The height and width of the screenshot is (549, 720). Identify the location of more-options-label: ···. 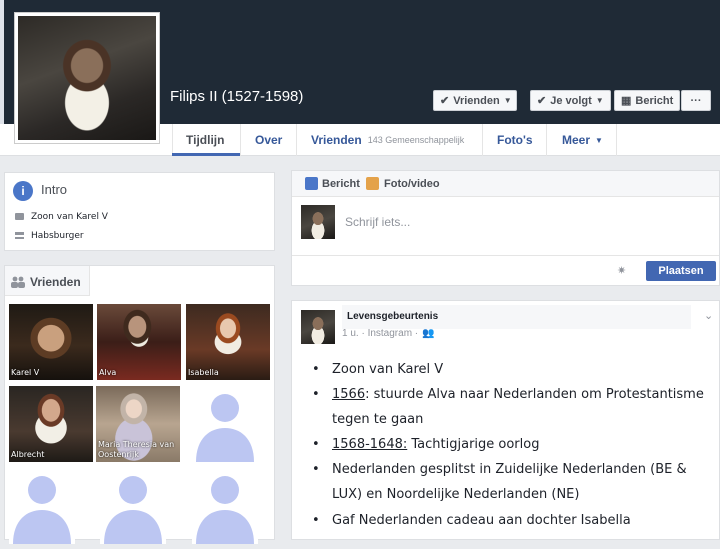
(696, 100).